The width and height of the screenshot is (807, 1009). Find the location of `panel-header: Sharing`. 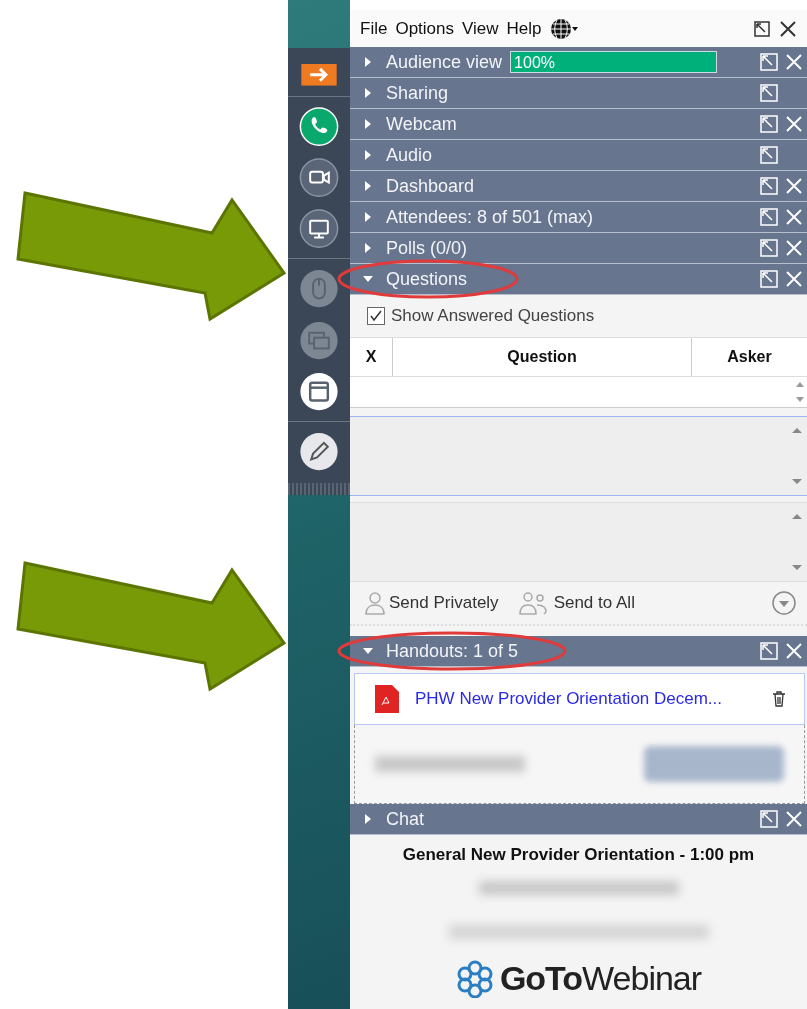

panel-header: Sharing is located at coordinates (578, 93).